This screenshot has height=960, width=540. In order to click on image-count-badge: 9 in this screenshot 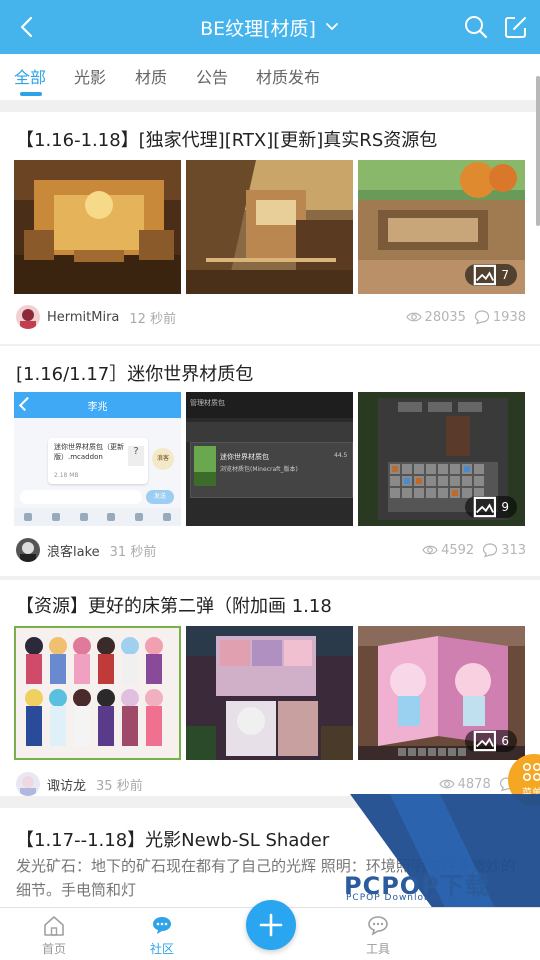, I will do `click(490, 507)`.